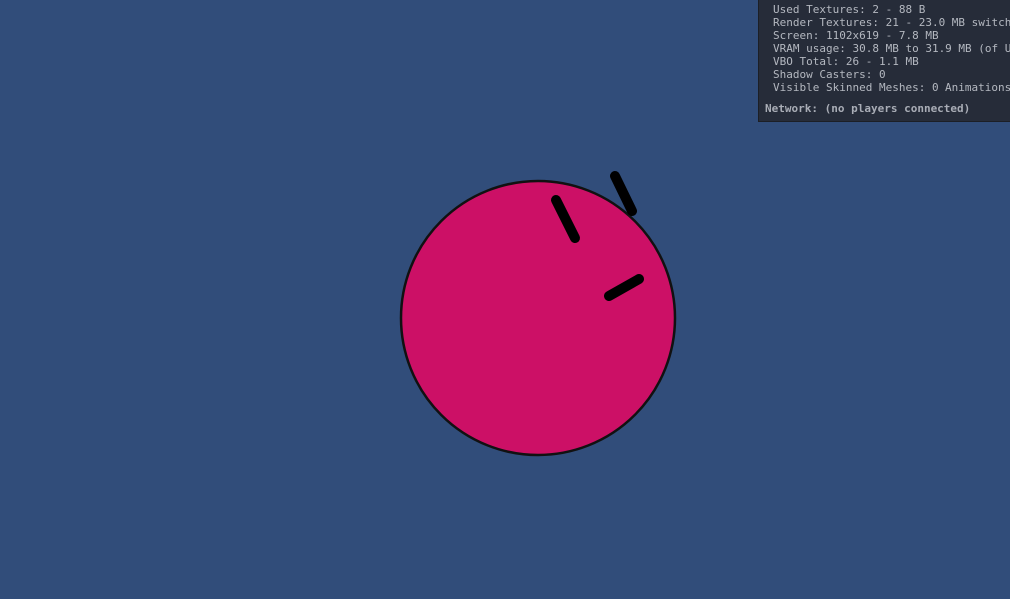 The height and width of the screenshot is (599, 1010). What do you see at coordinates (856, 35) in the screenshot?
I see `stats-screen: Screen: 1102x619 - 7.8 MB` at bounding box center [856, 35].